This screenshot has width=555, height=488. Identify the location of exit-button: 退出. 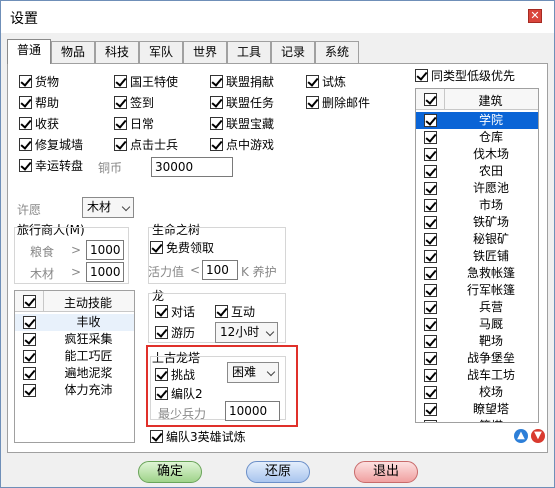
(386, 472).